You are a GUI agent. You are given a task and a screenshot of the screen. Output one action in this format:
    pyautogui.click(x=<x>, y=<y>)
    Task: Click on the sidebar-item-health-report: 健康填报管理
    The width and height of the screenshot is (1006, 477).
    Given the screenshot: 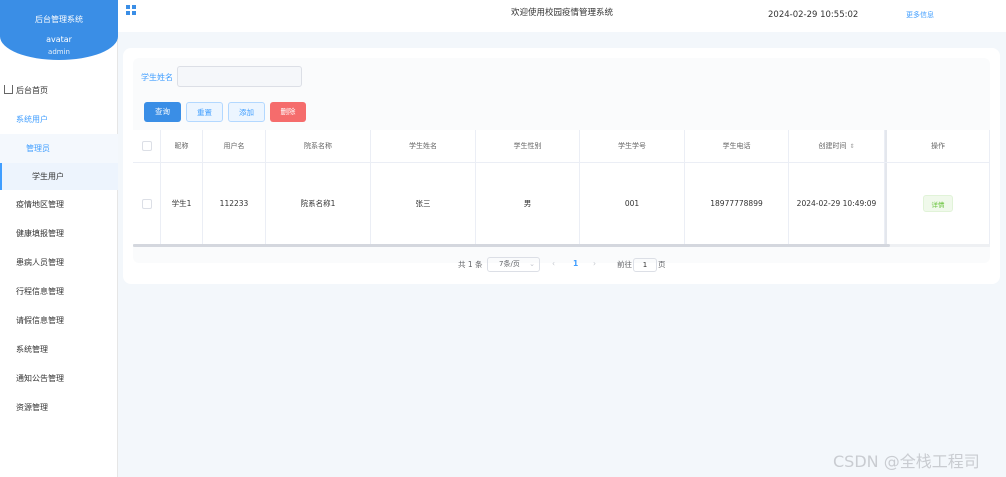 What is the action you would take?
    pyautogui.click(x=59, y=233)
    